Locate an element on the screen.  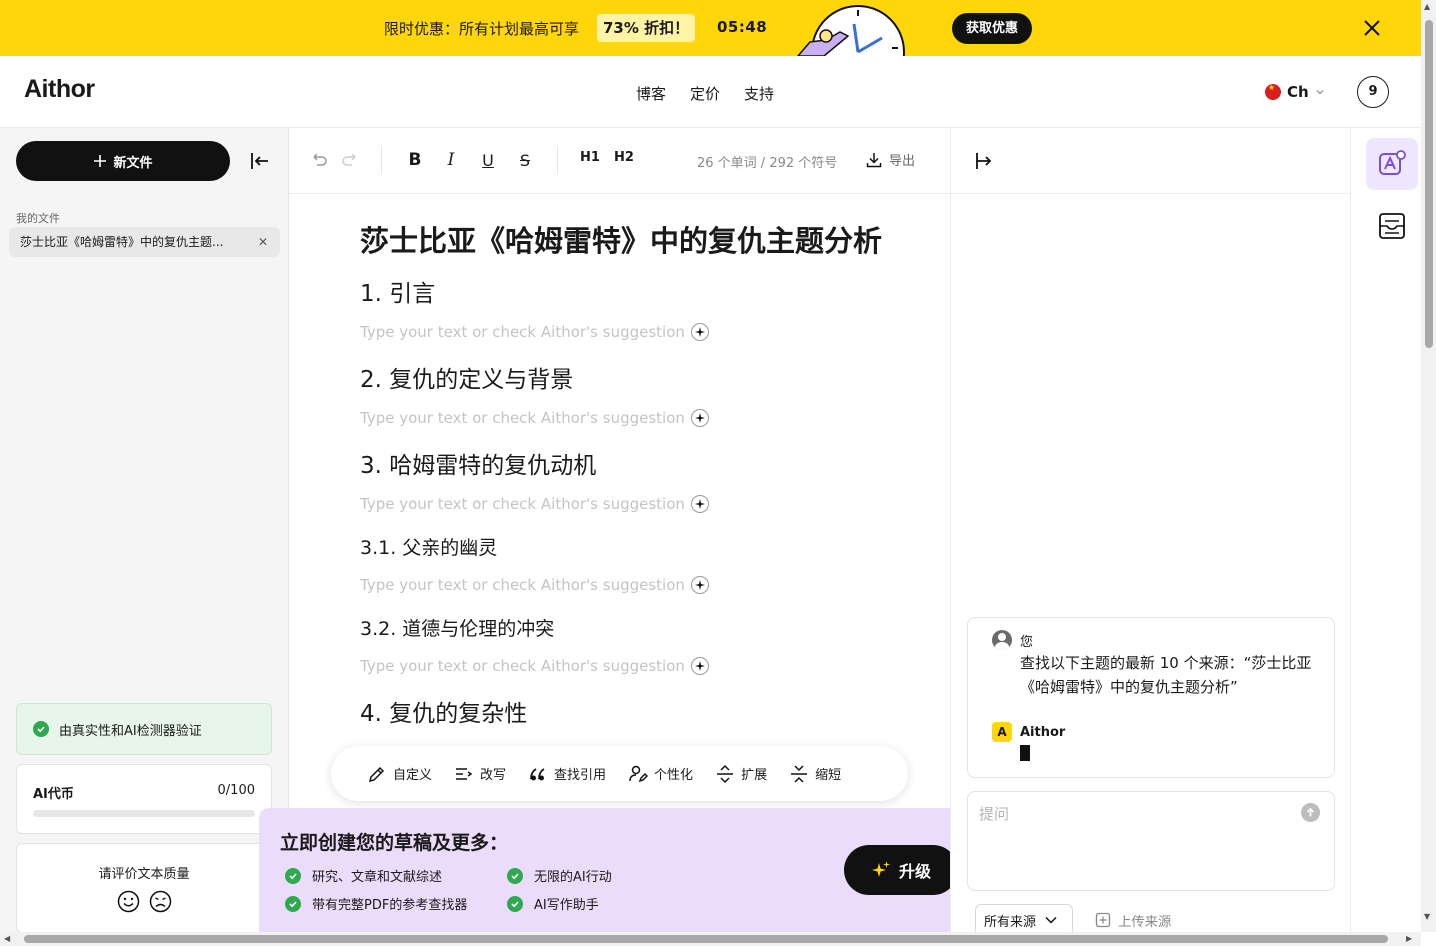
nav-pricing: 定价 is located at coordinates (705, 93).